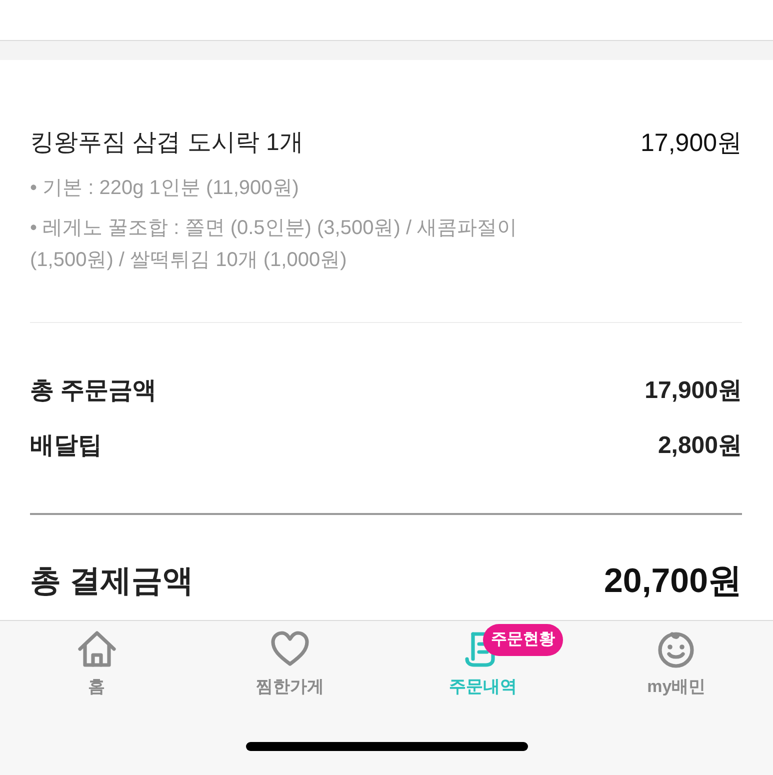 This screenshot has width=773, height=775. Describe the element at coordinates (676, 649) in the screenshot. I see `smiley-face-icon` at that location.